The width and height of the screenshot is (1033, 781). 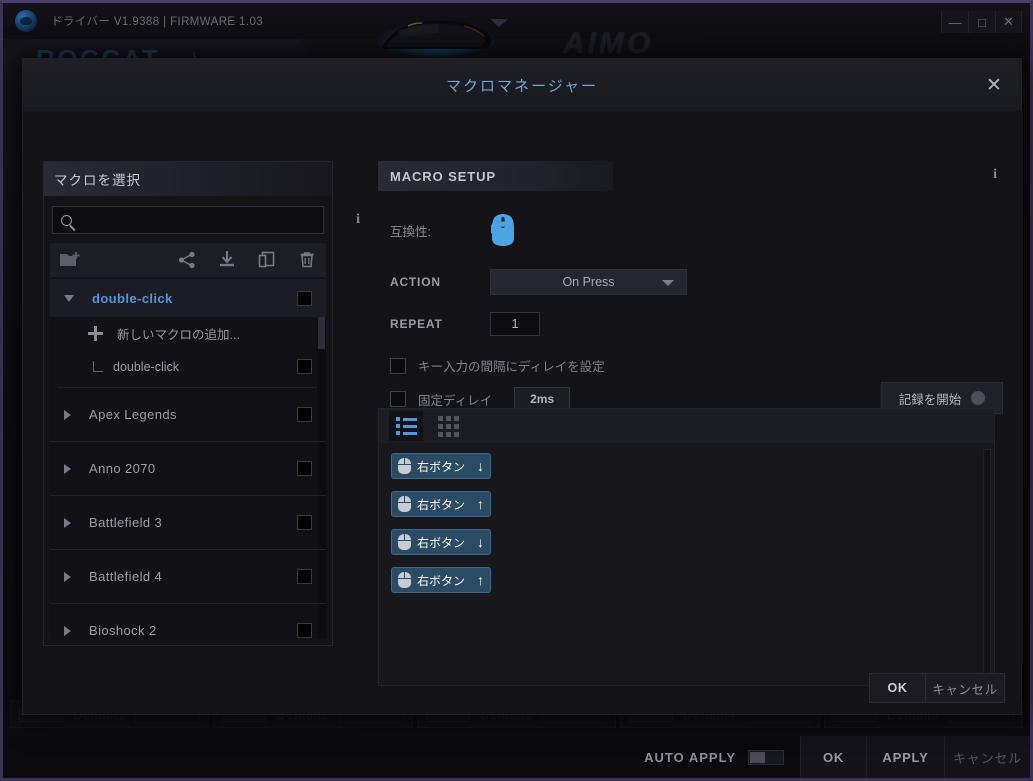 I want to click on macro-group-label: Battlefield 4, so click(x=126, y=576).